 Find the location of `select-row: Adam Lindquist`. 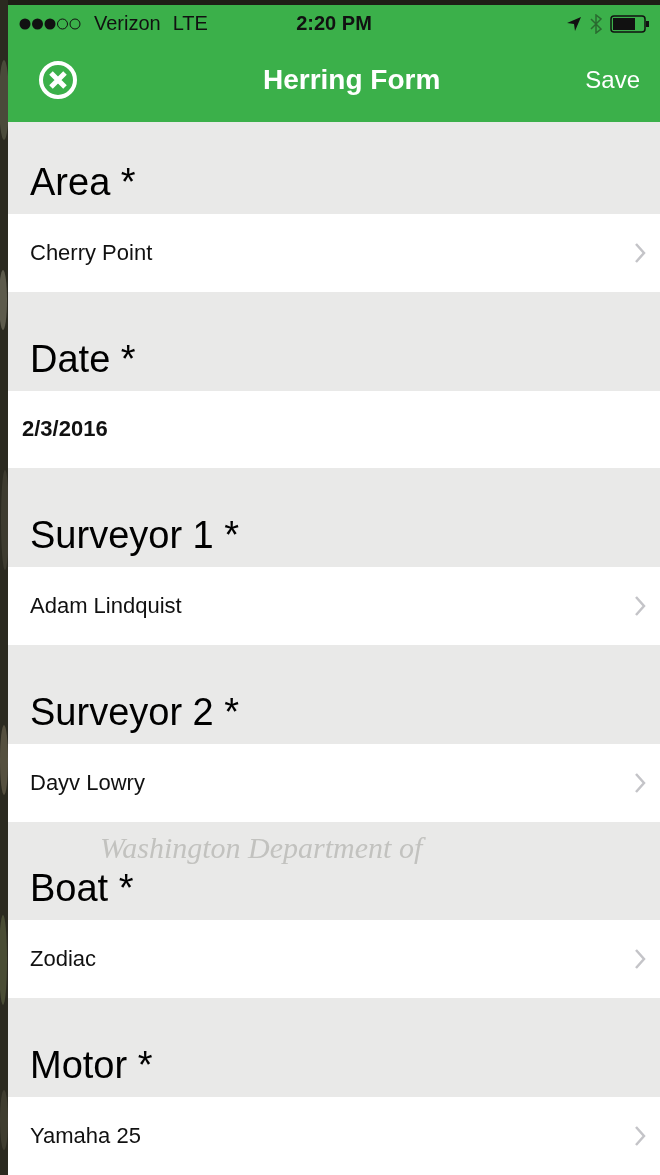

select-row: Adam Lindquist is located at coordinates (334, 606).